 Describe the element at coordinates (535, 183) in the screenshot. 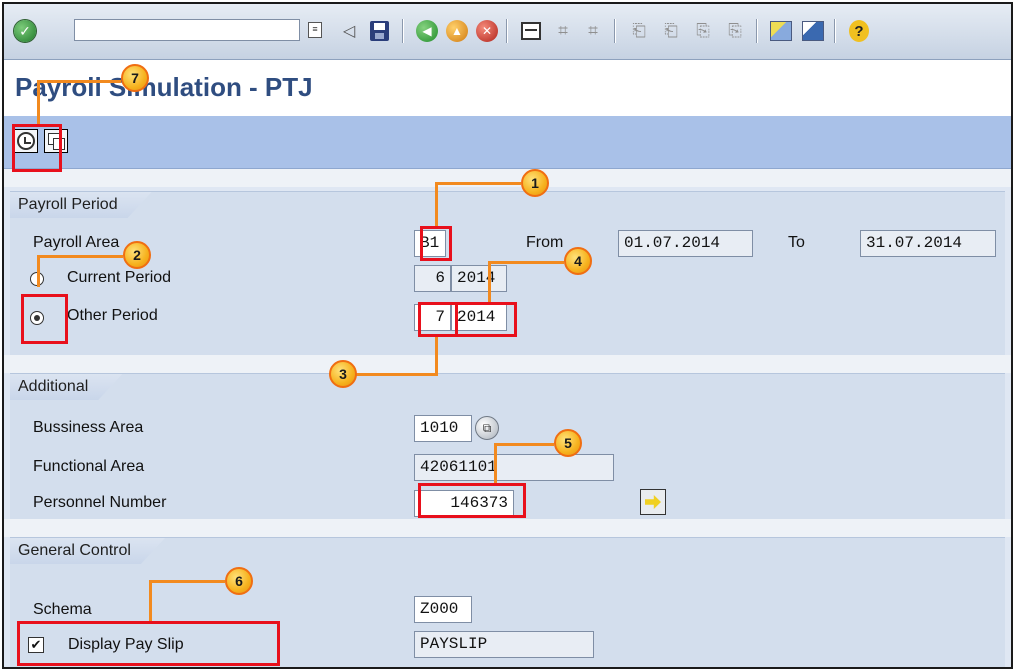

I see `step-marker-1: 1` at that location.